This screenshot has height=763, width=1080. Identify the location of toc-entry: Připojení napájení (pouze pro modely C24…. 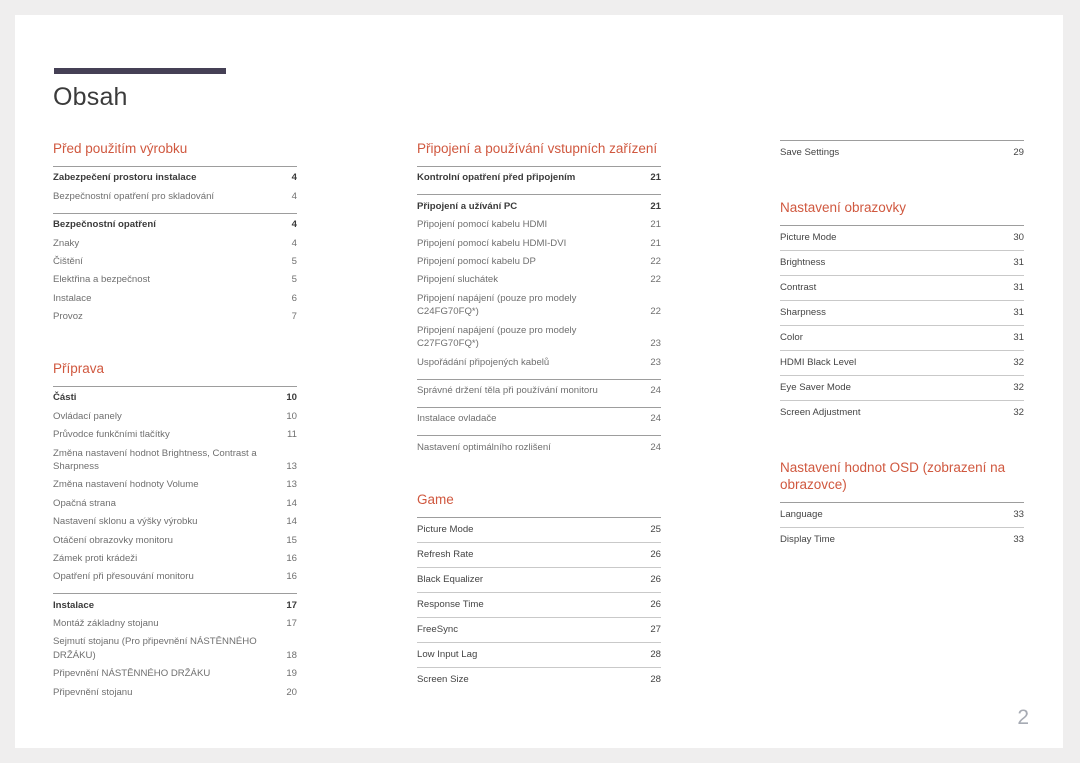
(539, 305).